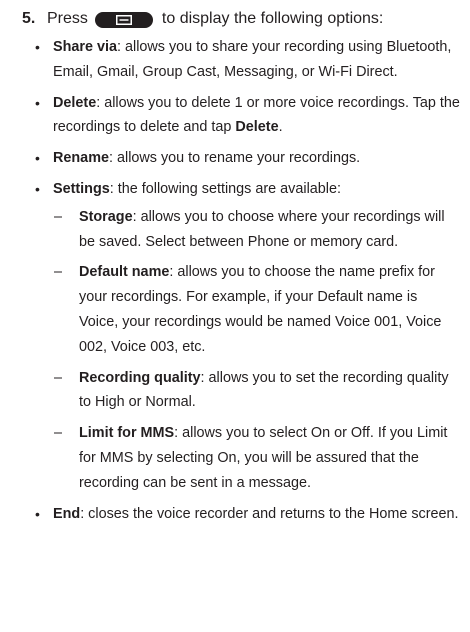 This screenshot has width=470, height=632. What do you see at coordinates (140, 377) in the screenshot?
I see `setting-term: Recording quality` at bounding box center [140, 377].